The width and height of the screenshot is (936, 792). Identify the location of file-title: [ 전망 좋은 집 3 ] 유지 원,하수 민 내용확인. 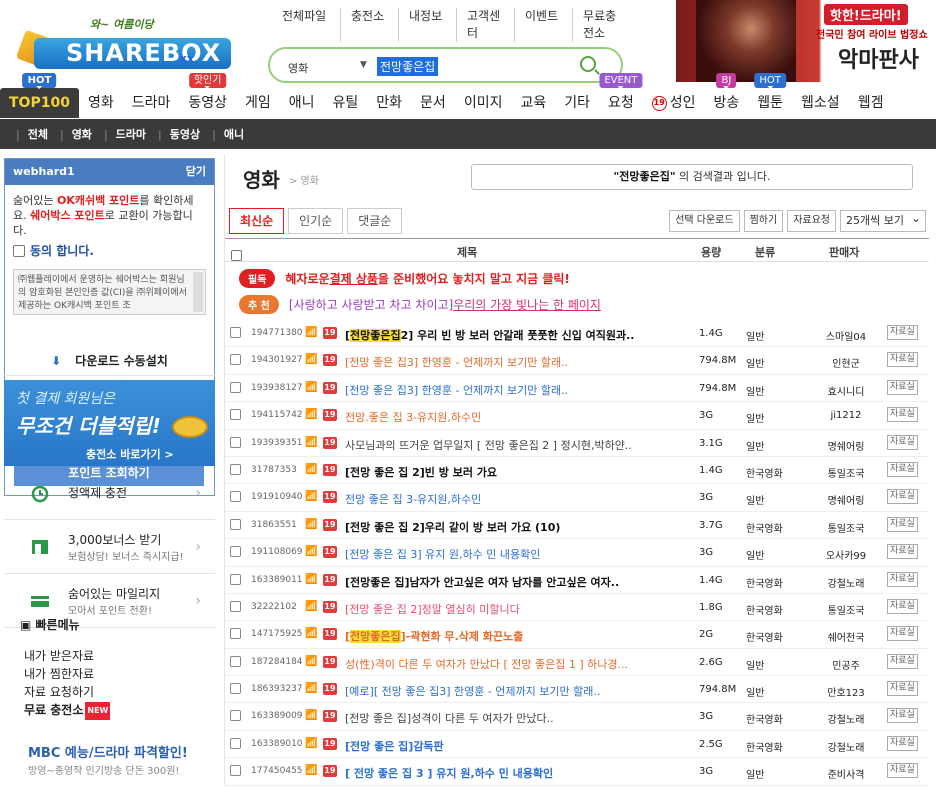
(505, 773).